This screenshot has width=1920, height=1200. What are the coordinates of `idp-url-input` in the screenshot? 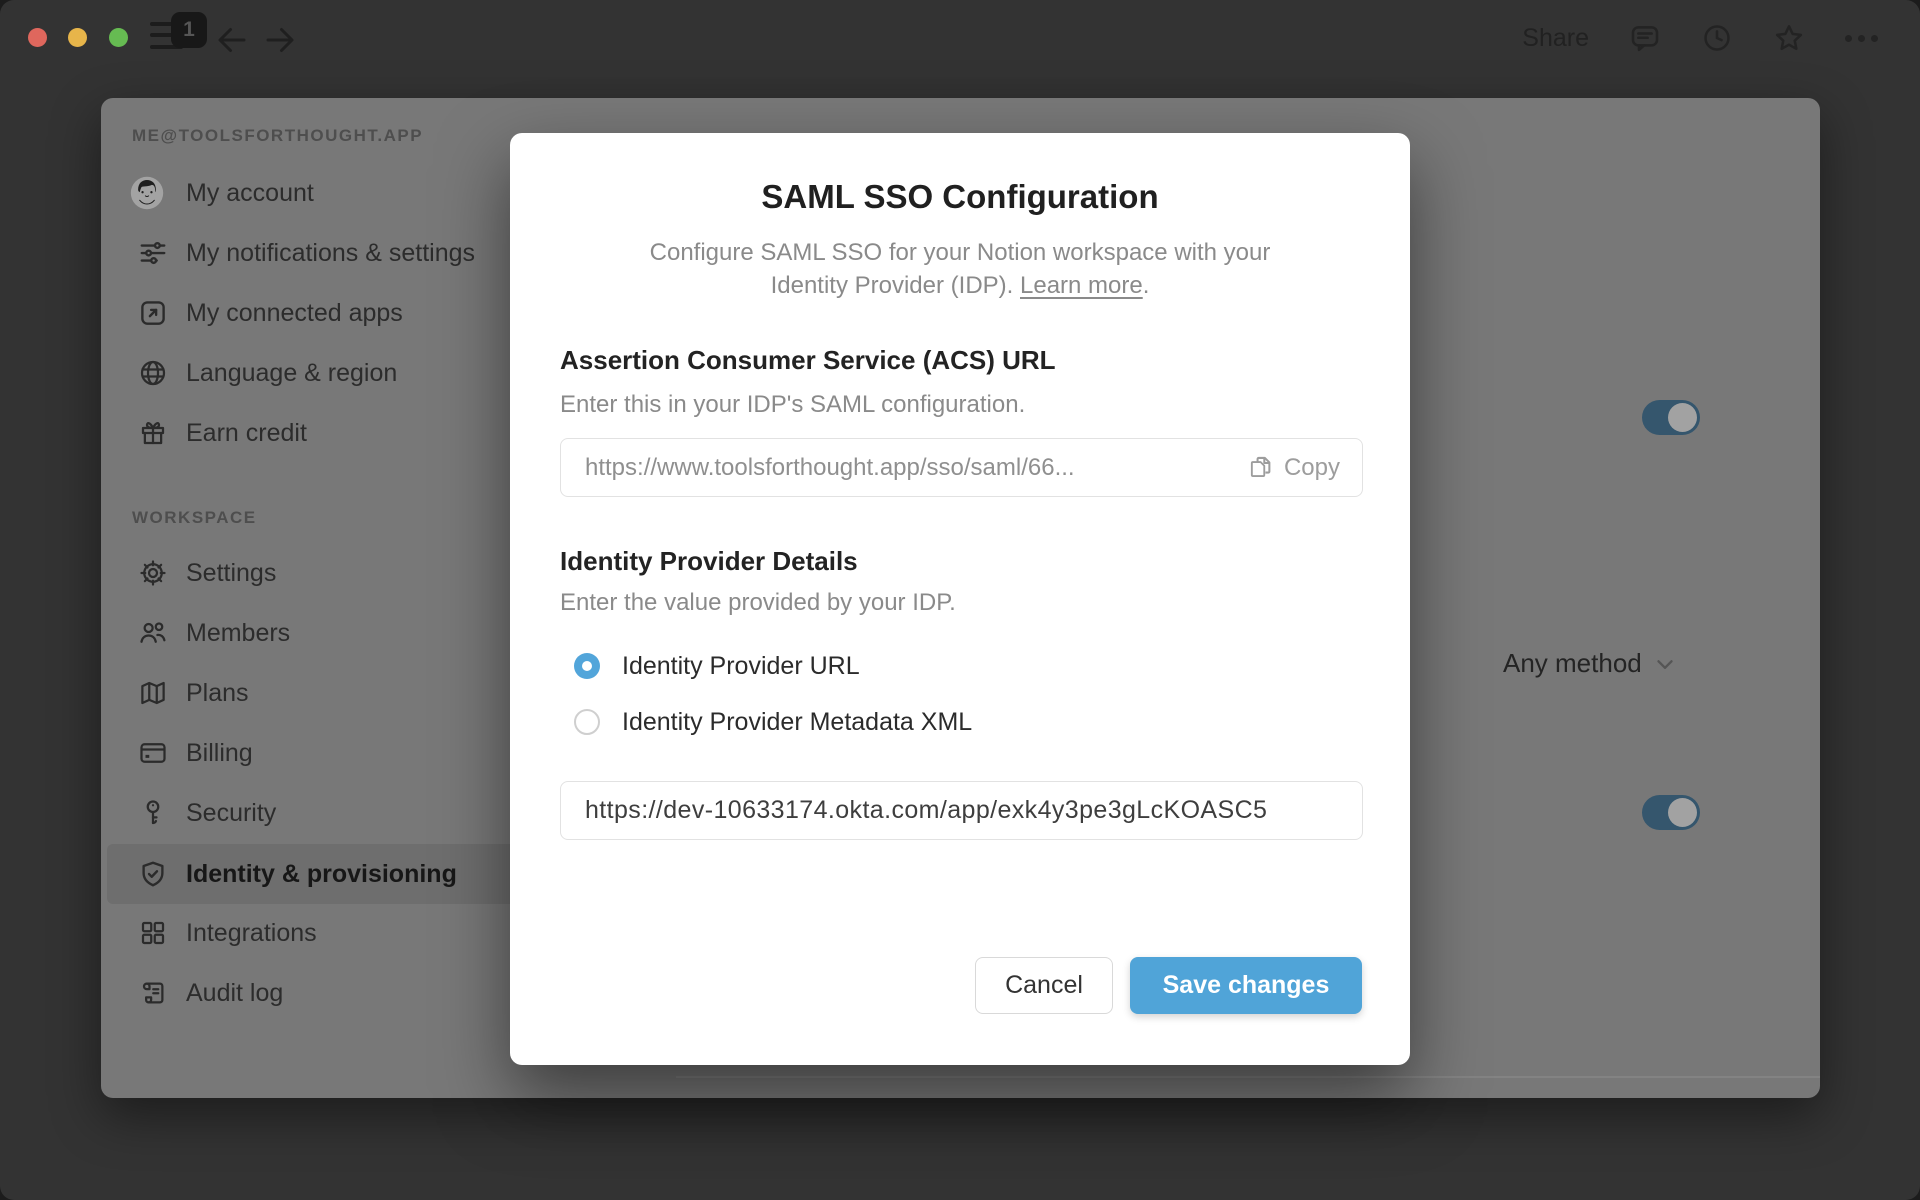 It's located at (961, 810).